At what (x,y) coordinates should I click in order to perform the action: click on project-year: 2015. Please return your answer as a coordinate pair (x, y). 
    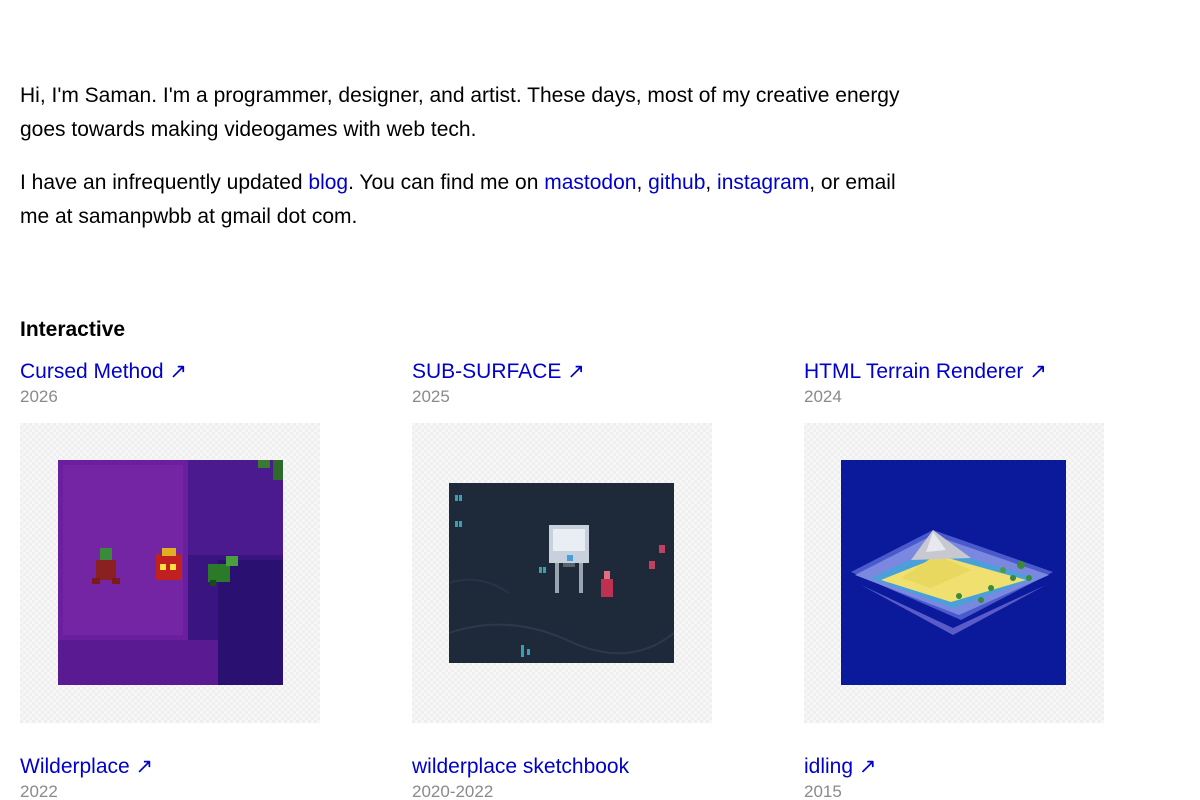
    Looking at the image, I should click on (823, 791).